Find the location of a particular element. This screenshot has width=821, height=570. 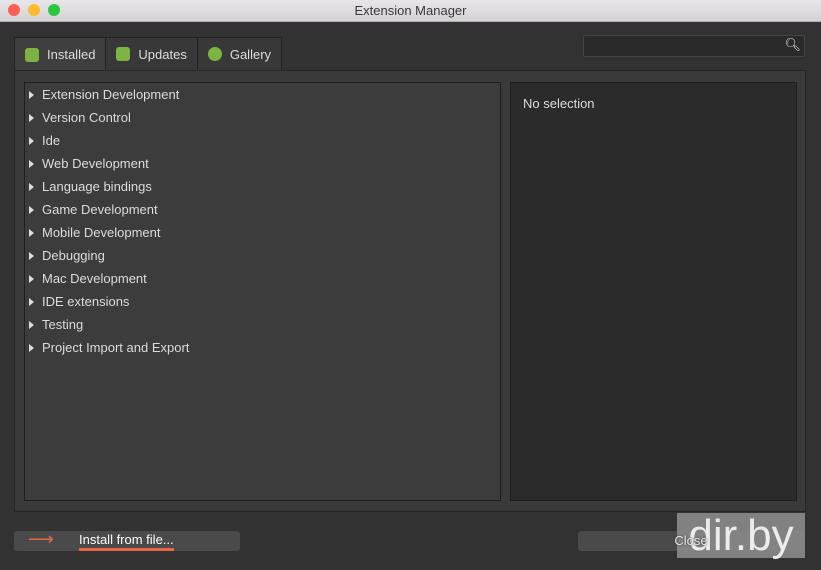

tree-item: IDE extensions is located at coordinates (262, 301).